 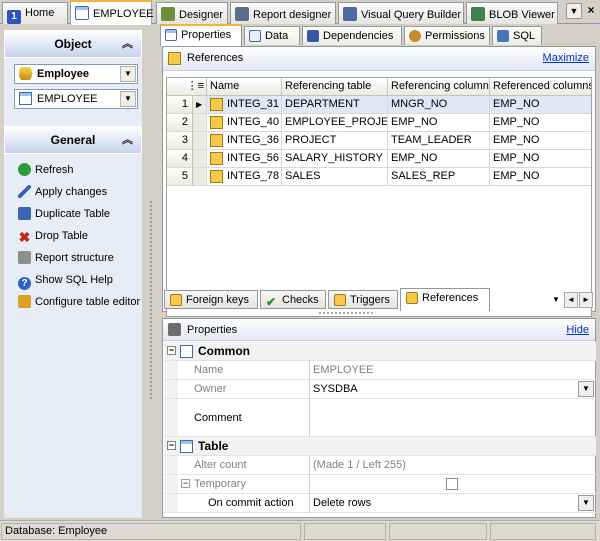 I want to click on tab-sql: SQL, so click(x=517, y=35).